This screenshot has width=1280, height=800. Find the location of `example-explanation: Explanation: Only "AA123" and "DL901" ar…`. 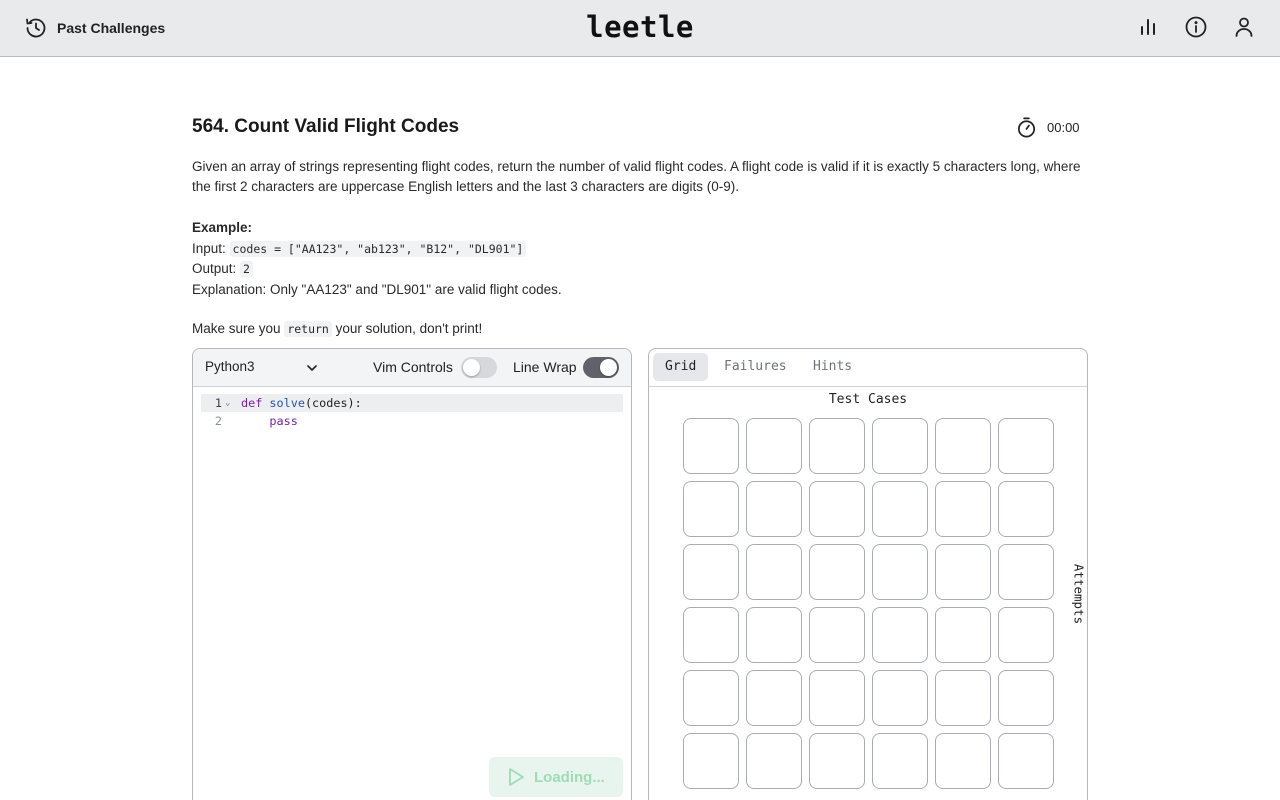

example-explanation: Explanation: Only "AA123" and "DL901" ar… is located at coordinates (377, 290).